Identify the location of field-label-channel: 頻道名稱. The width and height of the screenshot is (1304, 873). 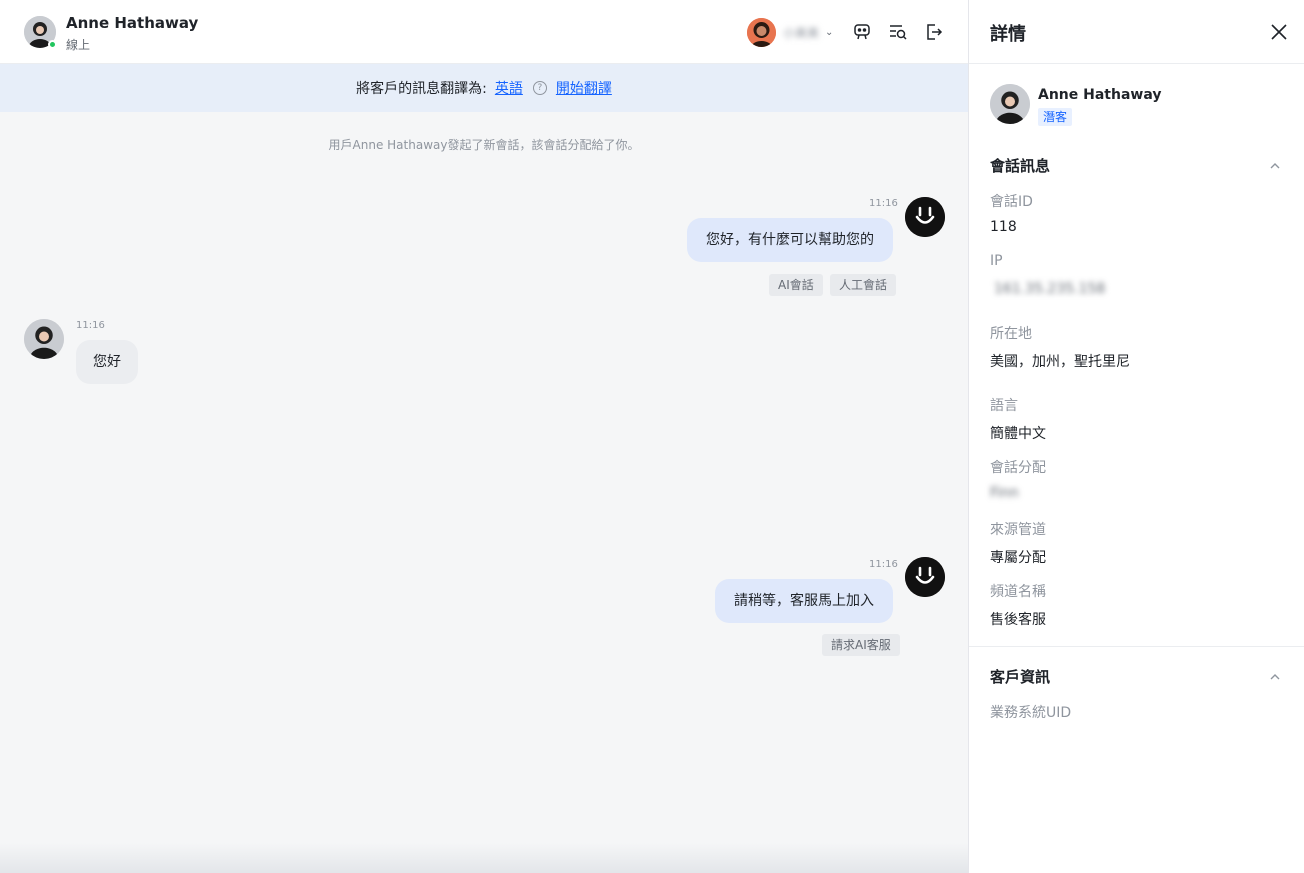
(1018, 592).